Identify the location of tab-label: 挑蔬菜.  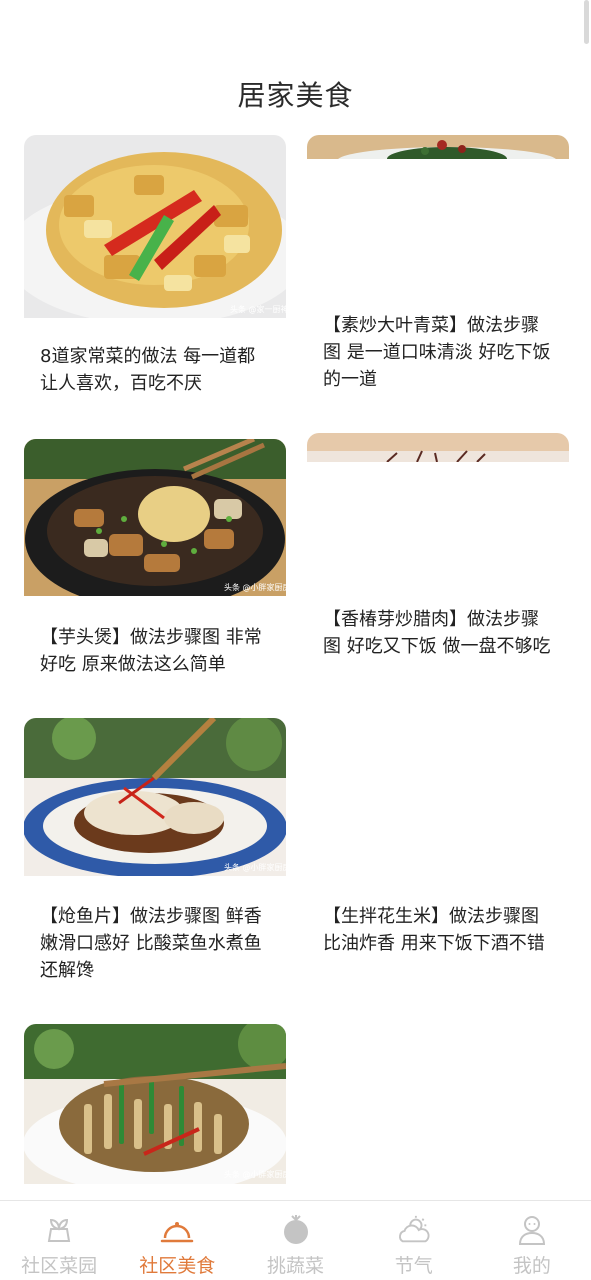
(296, 1266).